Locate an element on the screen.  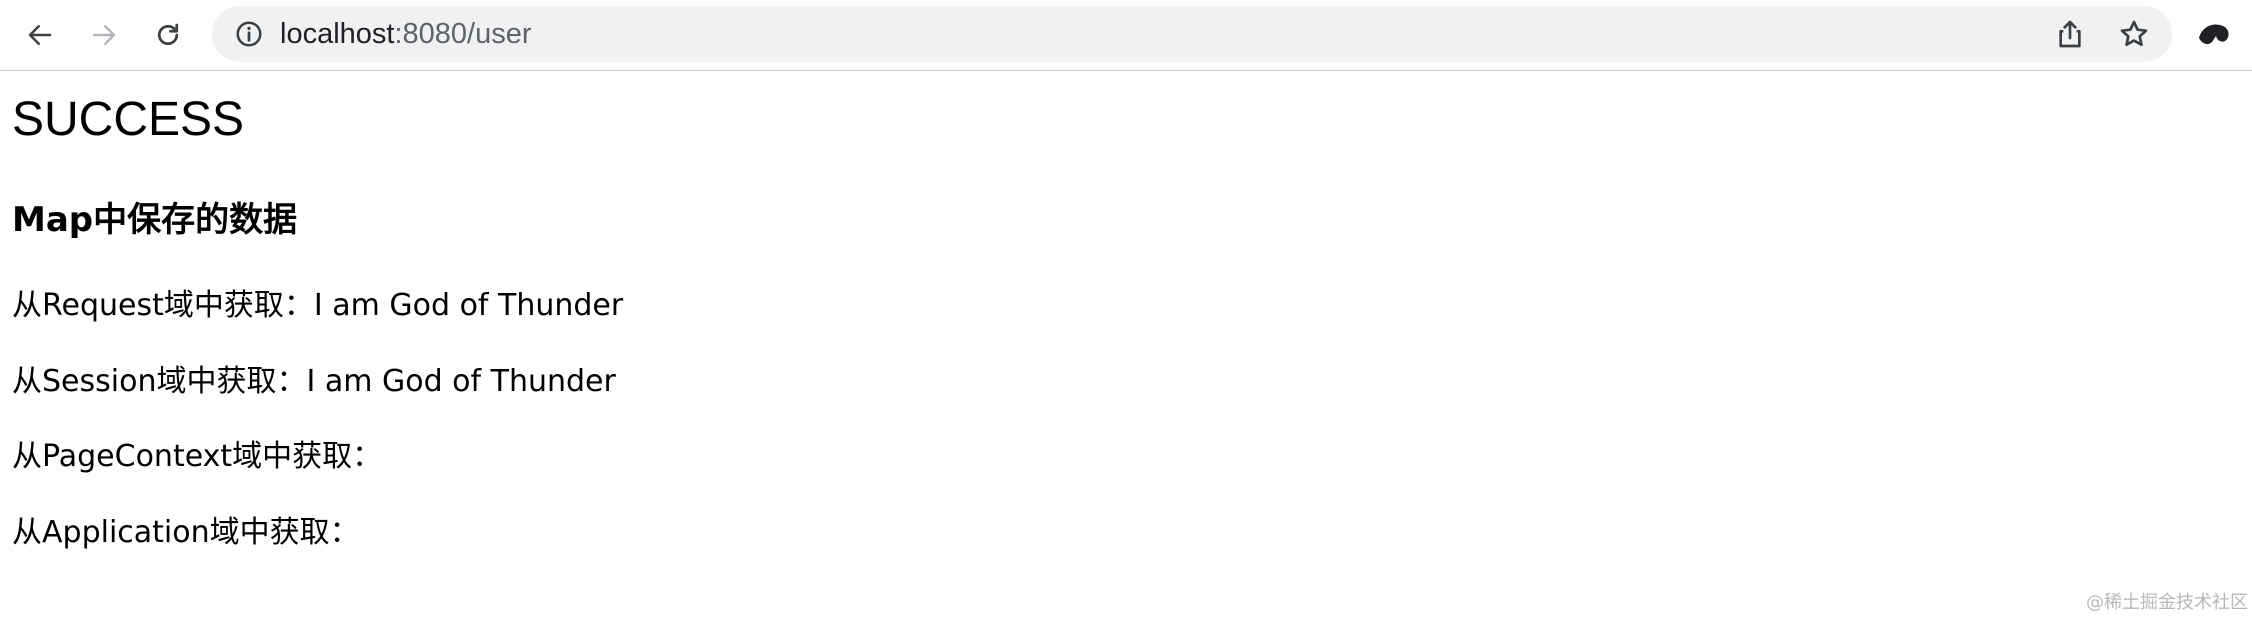
application-scope-line: 从Application域中获取： is located at coordinates (186, 532).